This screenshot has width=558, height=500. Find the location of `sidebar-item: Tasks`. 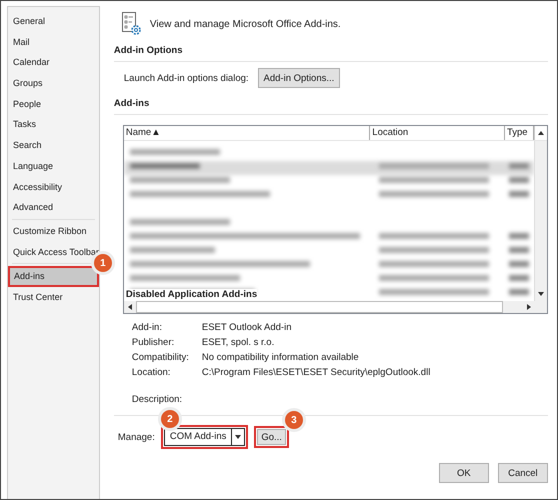

sidebar-item: Tasks is located at coordinates (53, 125).